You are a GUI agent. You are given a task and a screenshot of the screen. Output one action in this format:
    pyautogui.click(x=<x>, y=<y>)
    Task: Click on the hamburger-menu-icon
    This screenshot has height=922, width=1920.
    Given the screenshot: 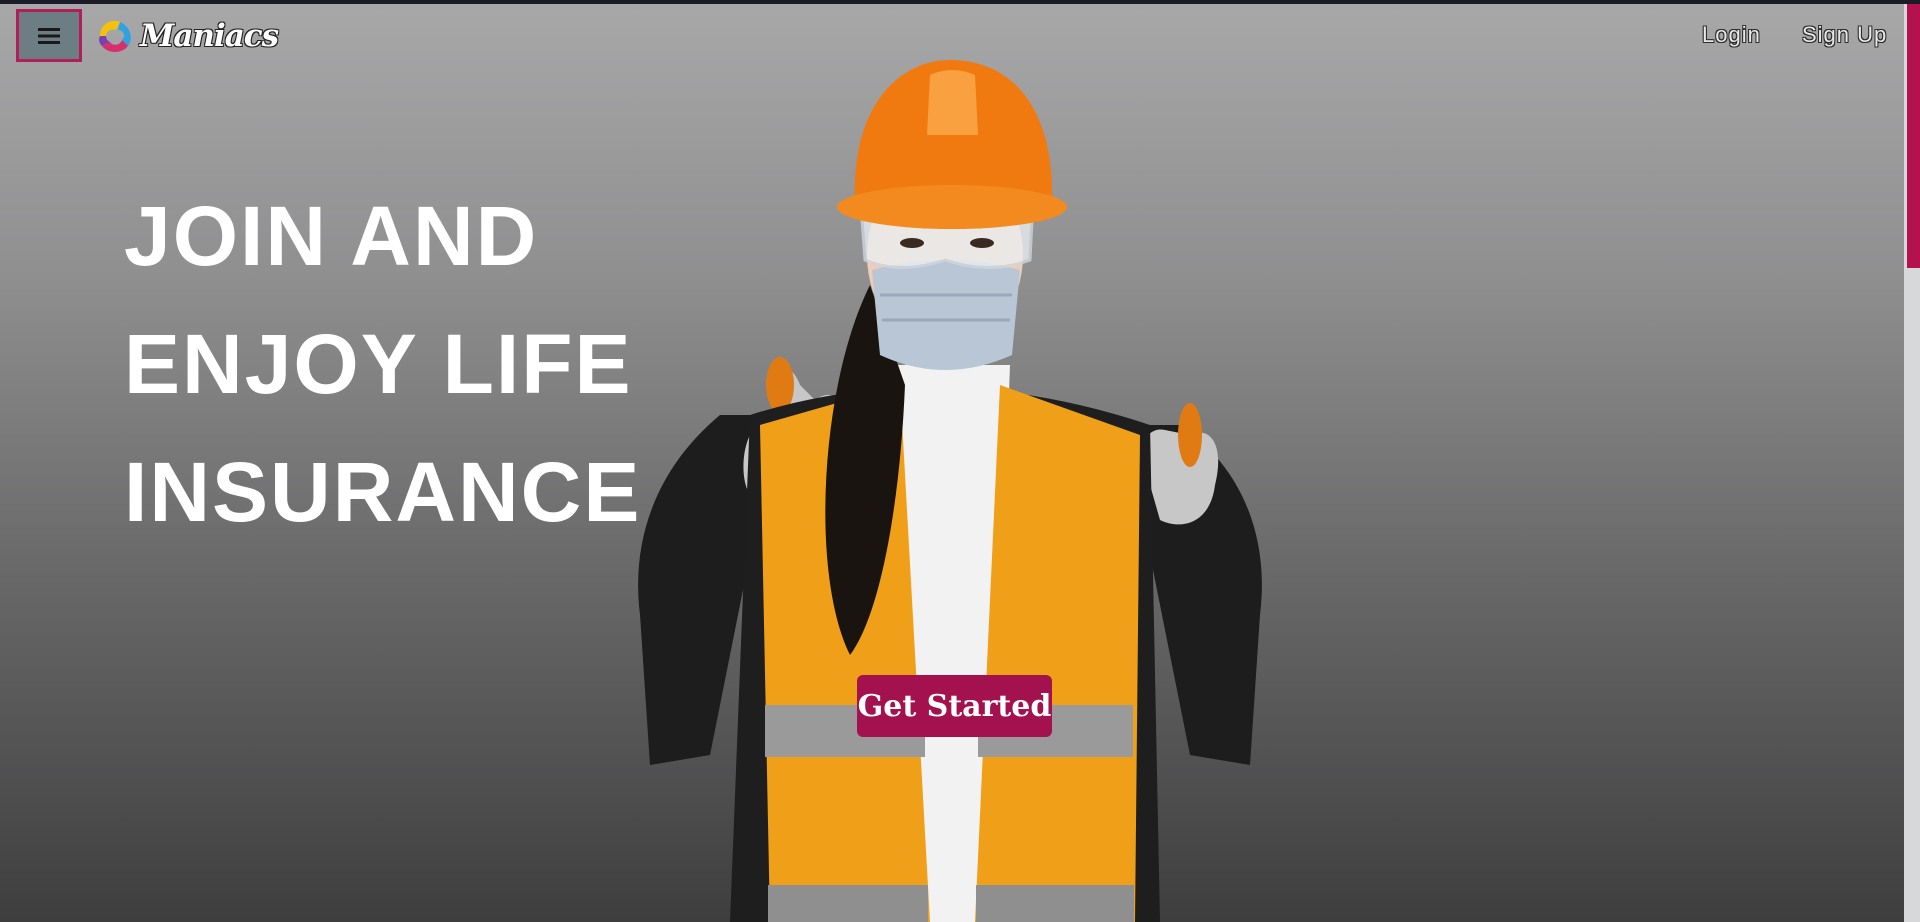 What is the action you would take?
    pyautogui.click(x=49, y=35)
    